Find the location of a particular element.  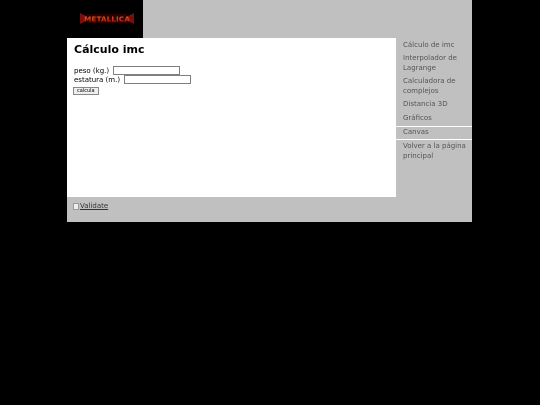

logo-text: METALLICA is located at coordinates (107, 18).